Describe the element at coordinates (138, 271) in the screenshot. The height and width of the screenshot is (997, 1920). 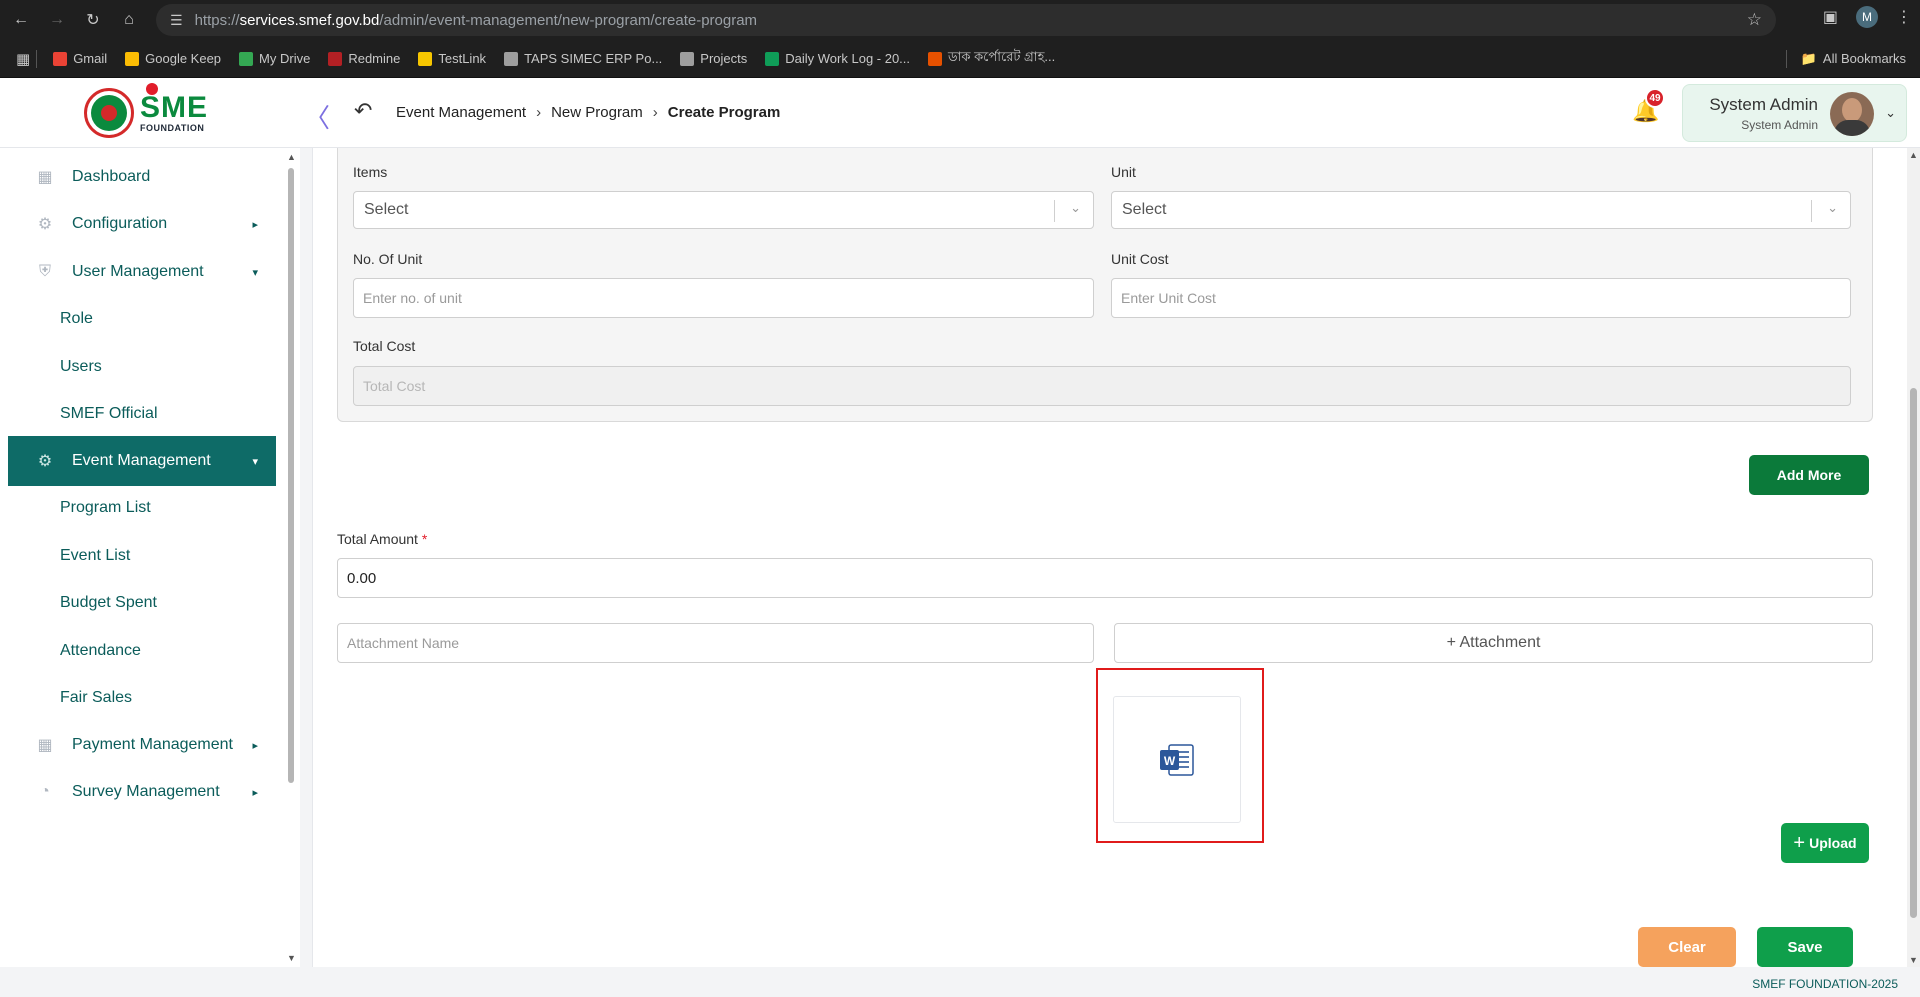
I see `sidebar-item-label: User Management` at that location.